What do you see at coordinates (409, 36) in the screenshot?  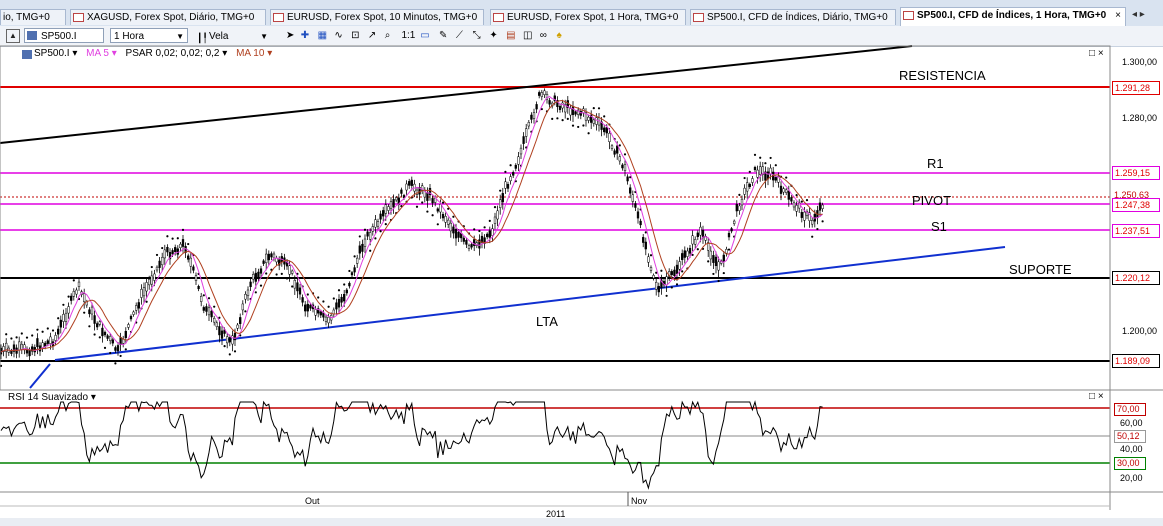 I see `scale-icon: 1:1` at bounding box center [409, 36].